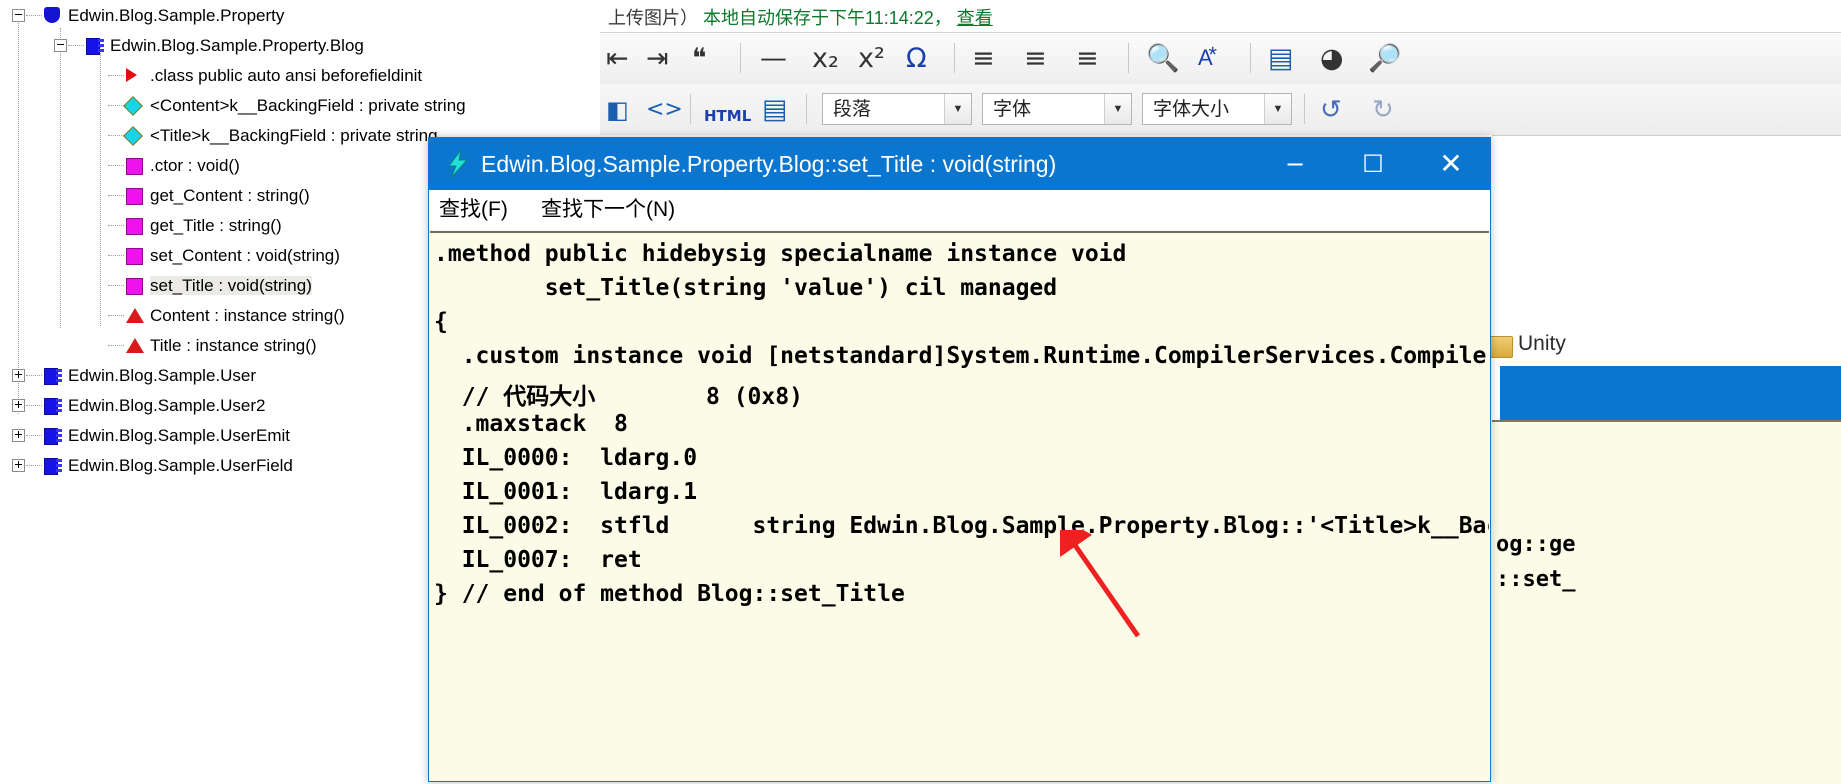 The height and width of the screenshot is (784, 1841). Describe the element at coordinates (618, 397) in the screenshot. I see `il-code-line: // 代码大小 8 (0x8)` at that location.